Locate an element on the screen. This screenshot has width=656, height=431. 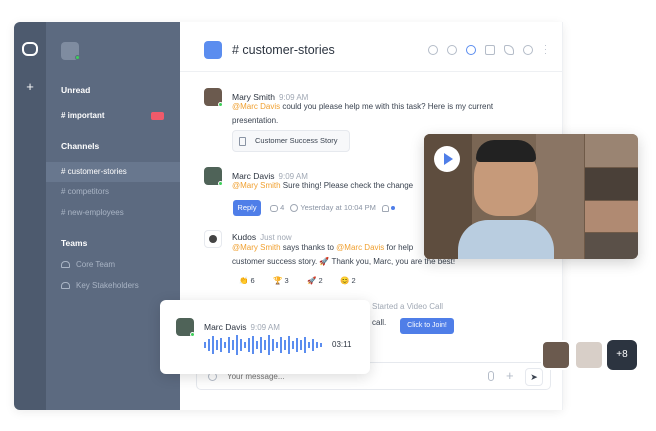
reaction-emoji: 👏 is located at coordinates (244, 280).